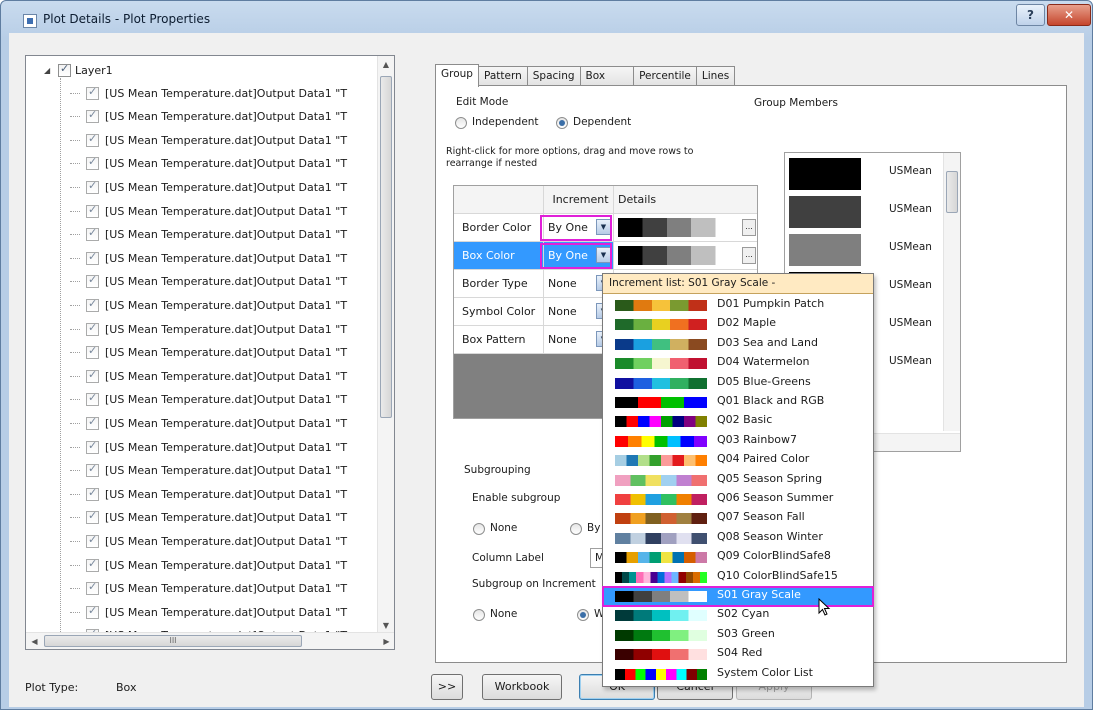  What do you see at coordinates (1030, 15) in the screenshot?
I see `help-button: ?` at bounding box center [1030, 15].